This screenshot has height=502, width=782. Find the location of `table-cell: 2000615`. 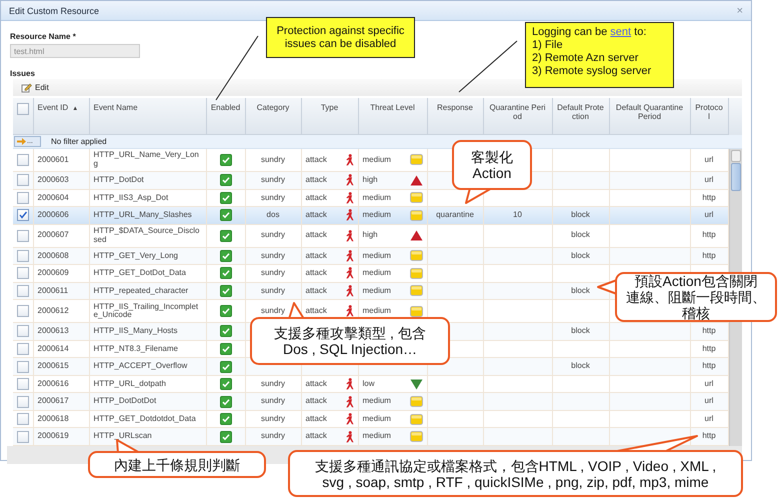

table-cell: 2000615 is located at coordinates (53, 365).